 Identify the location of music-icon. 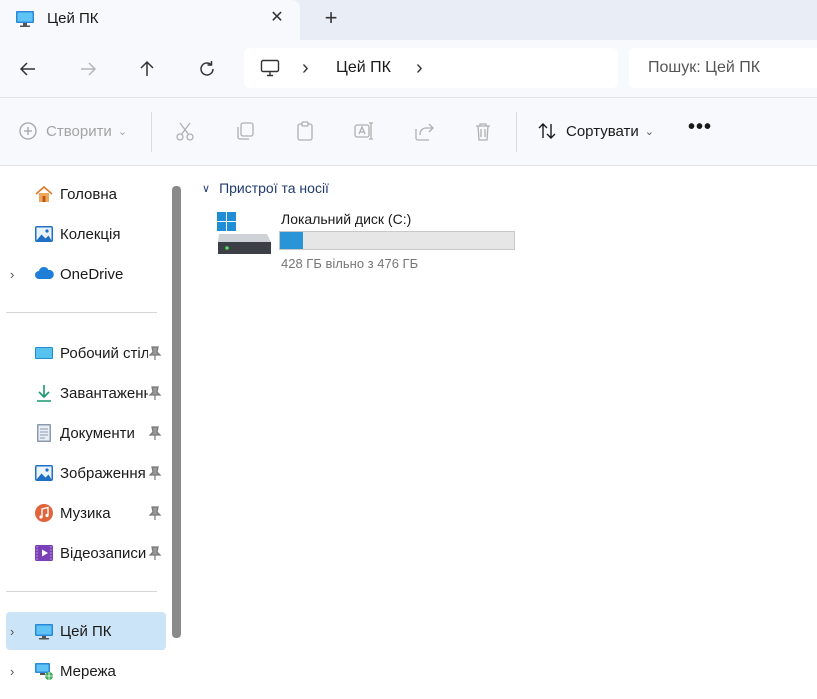
(44, 513).